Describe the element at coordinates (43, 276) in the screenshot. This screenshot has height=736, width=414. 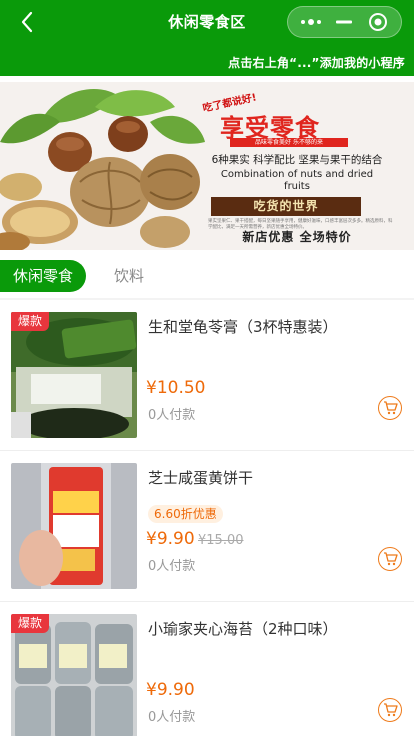
I see `tab-snacks: 休闲零食` at that location.